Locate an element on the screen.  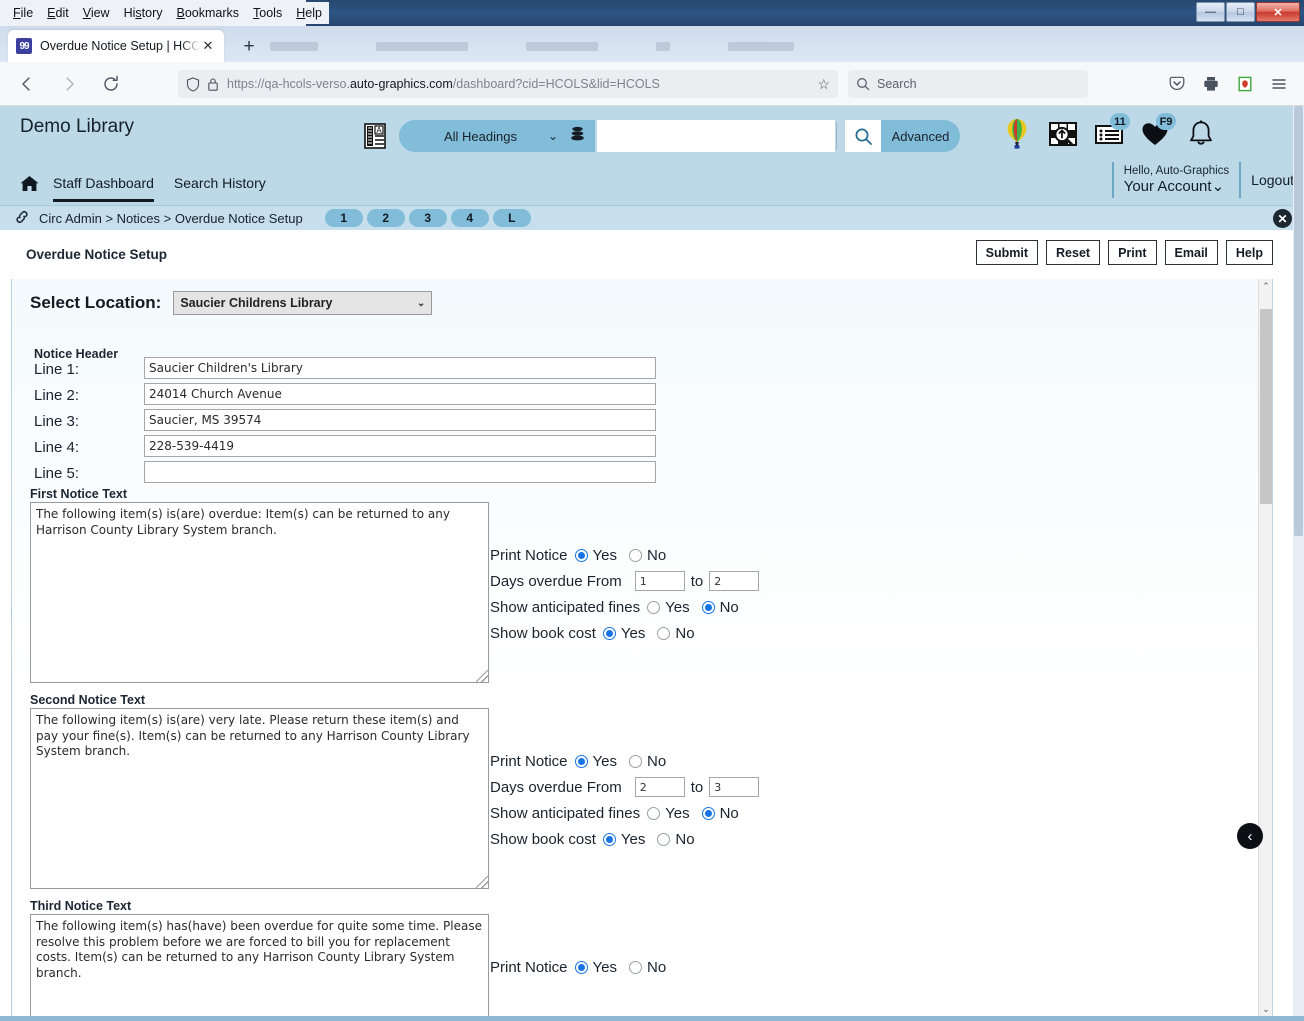
star-icon: ☆ is located at coordinates (823, 84).